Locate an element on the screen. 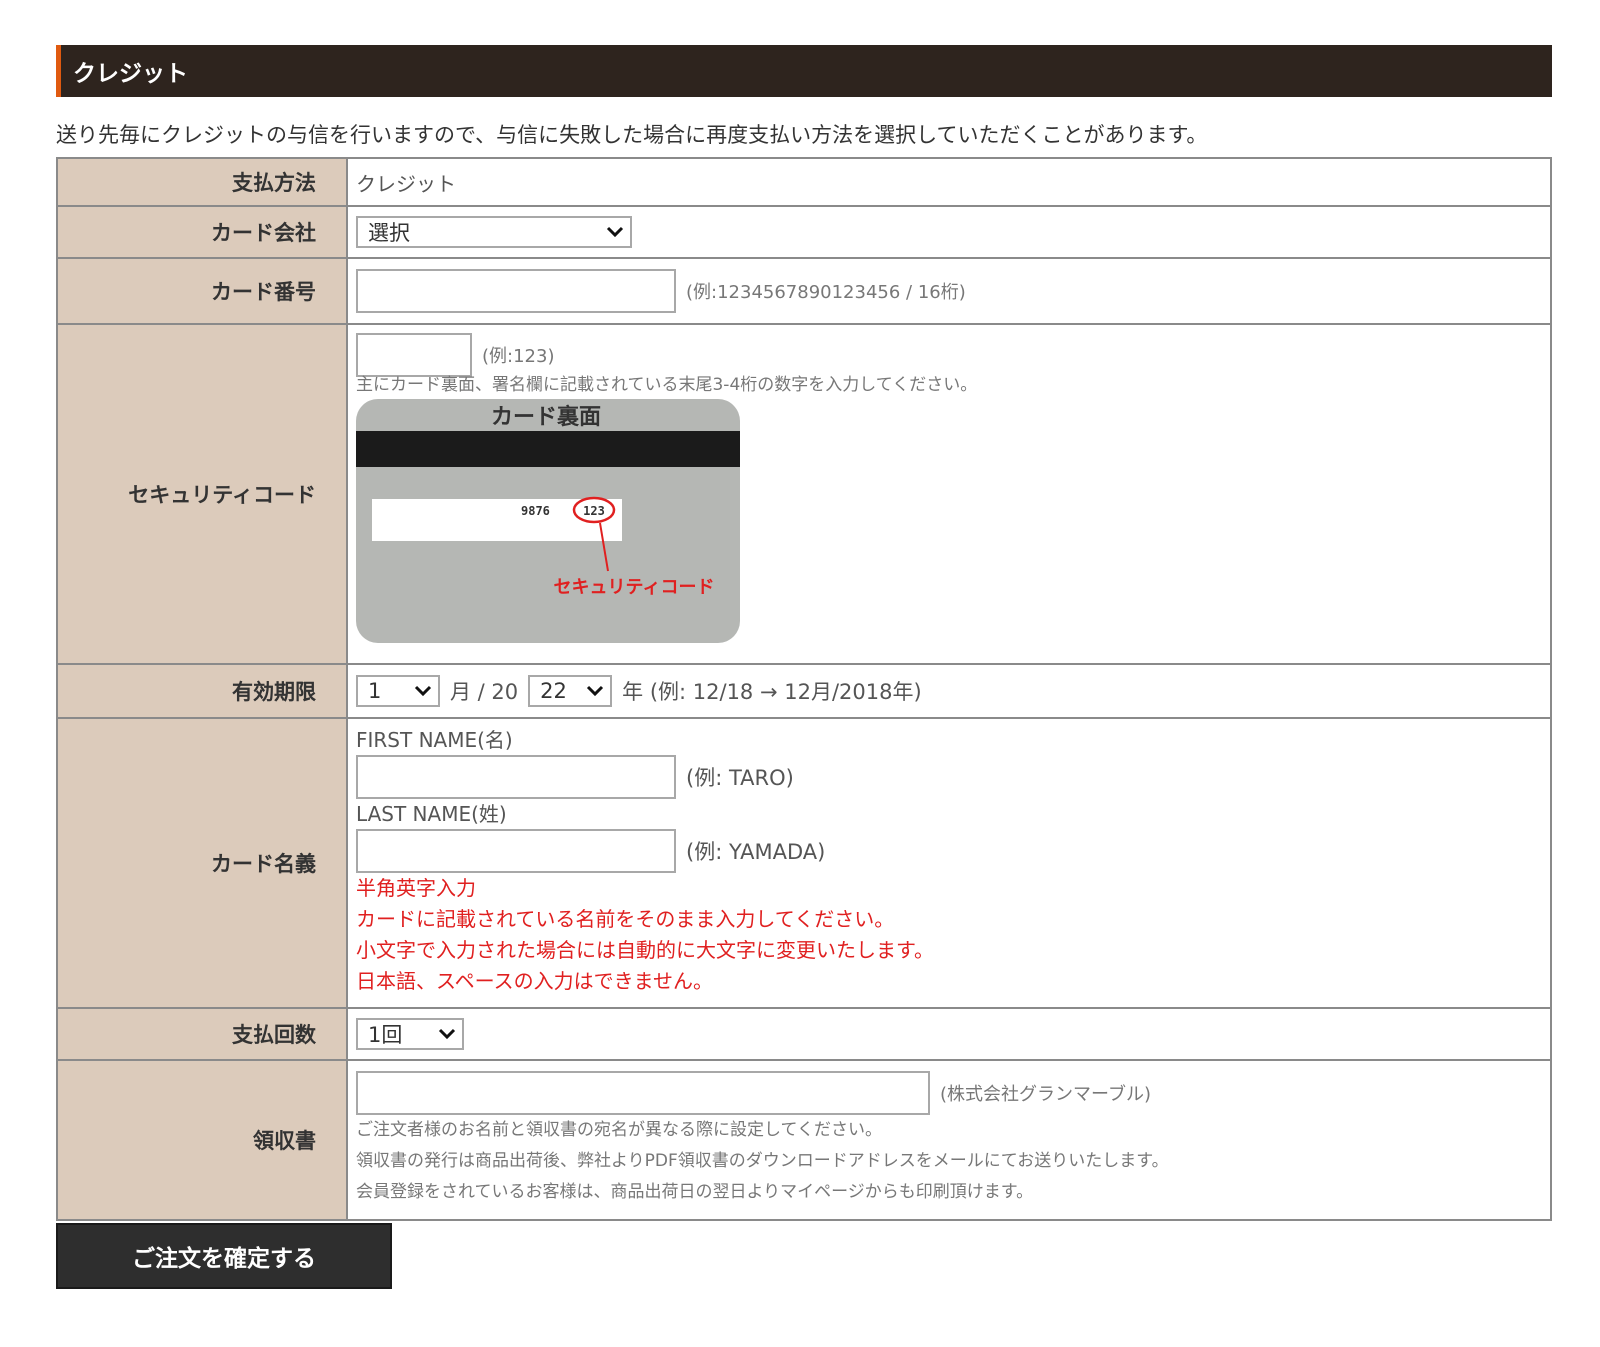 This screenshot has height=1347, width=1600. card-name-note: カードに記載されている名前をそのまま入力してください。 is located at coordinates (625, 919).